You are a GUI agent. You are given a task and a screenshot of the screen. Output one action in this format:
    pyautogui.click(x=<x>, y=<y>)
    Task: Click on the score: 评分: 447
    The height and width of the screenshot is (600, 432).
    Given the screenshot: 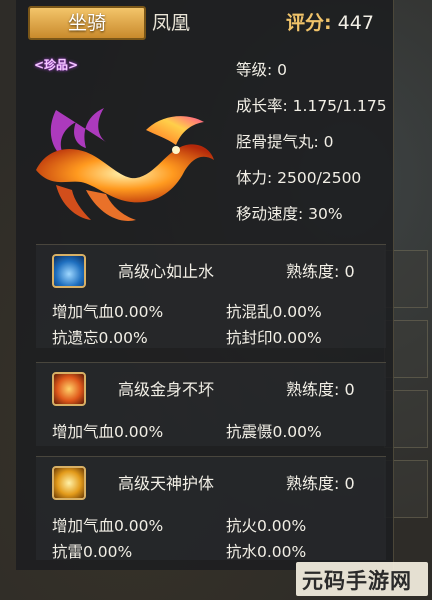 What is the action you would take?
    pyautogui.click(x=330, y=21)
    